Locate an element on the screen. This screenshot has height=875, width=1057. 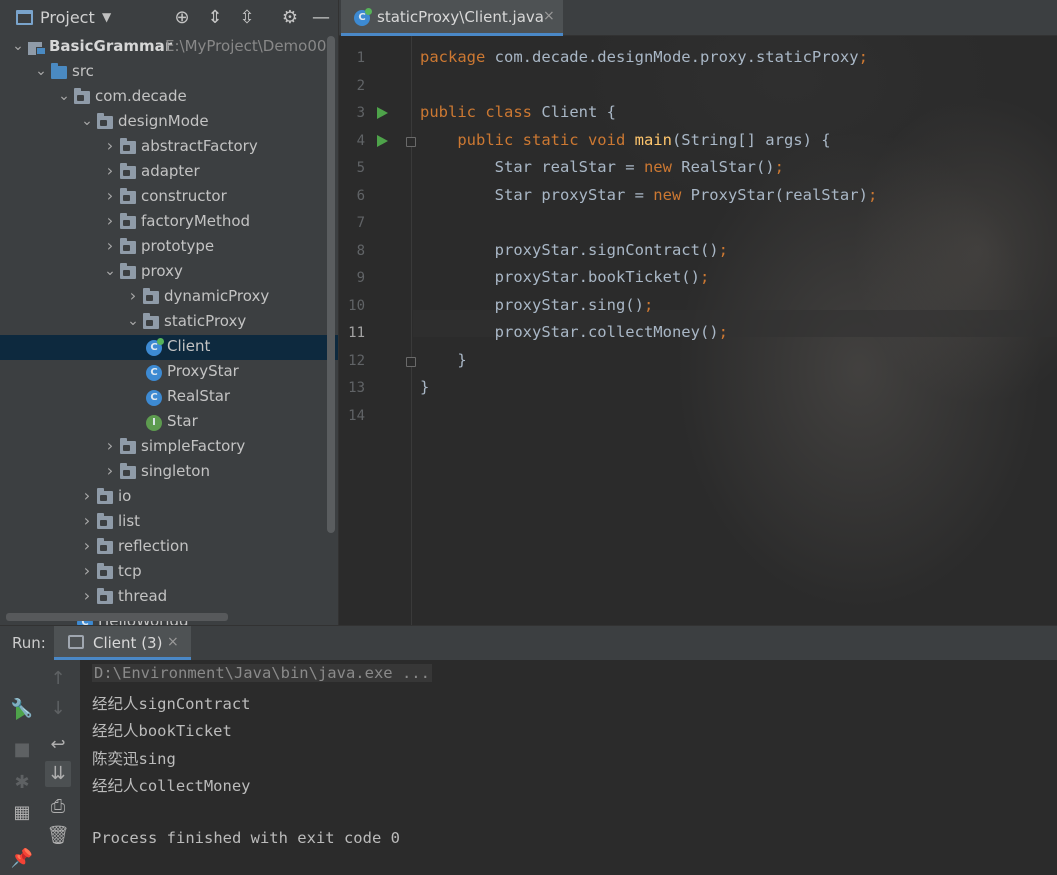
minimize-icon: — is located at coordinates (321, 18).